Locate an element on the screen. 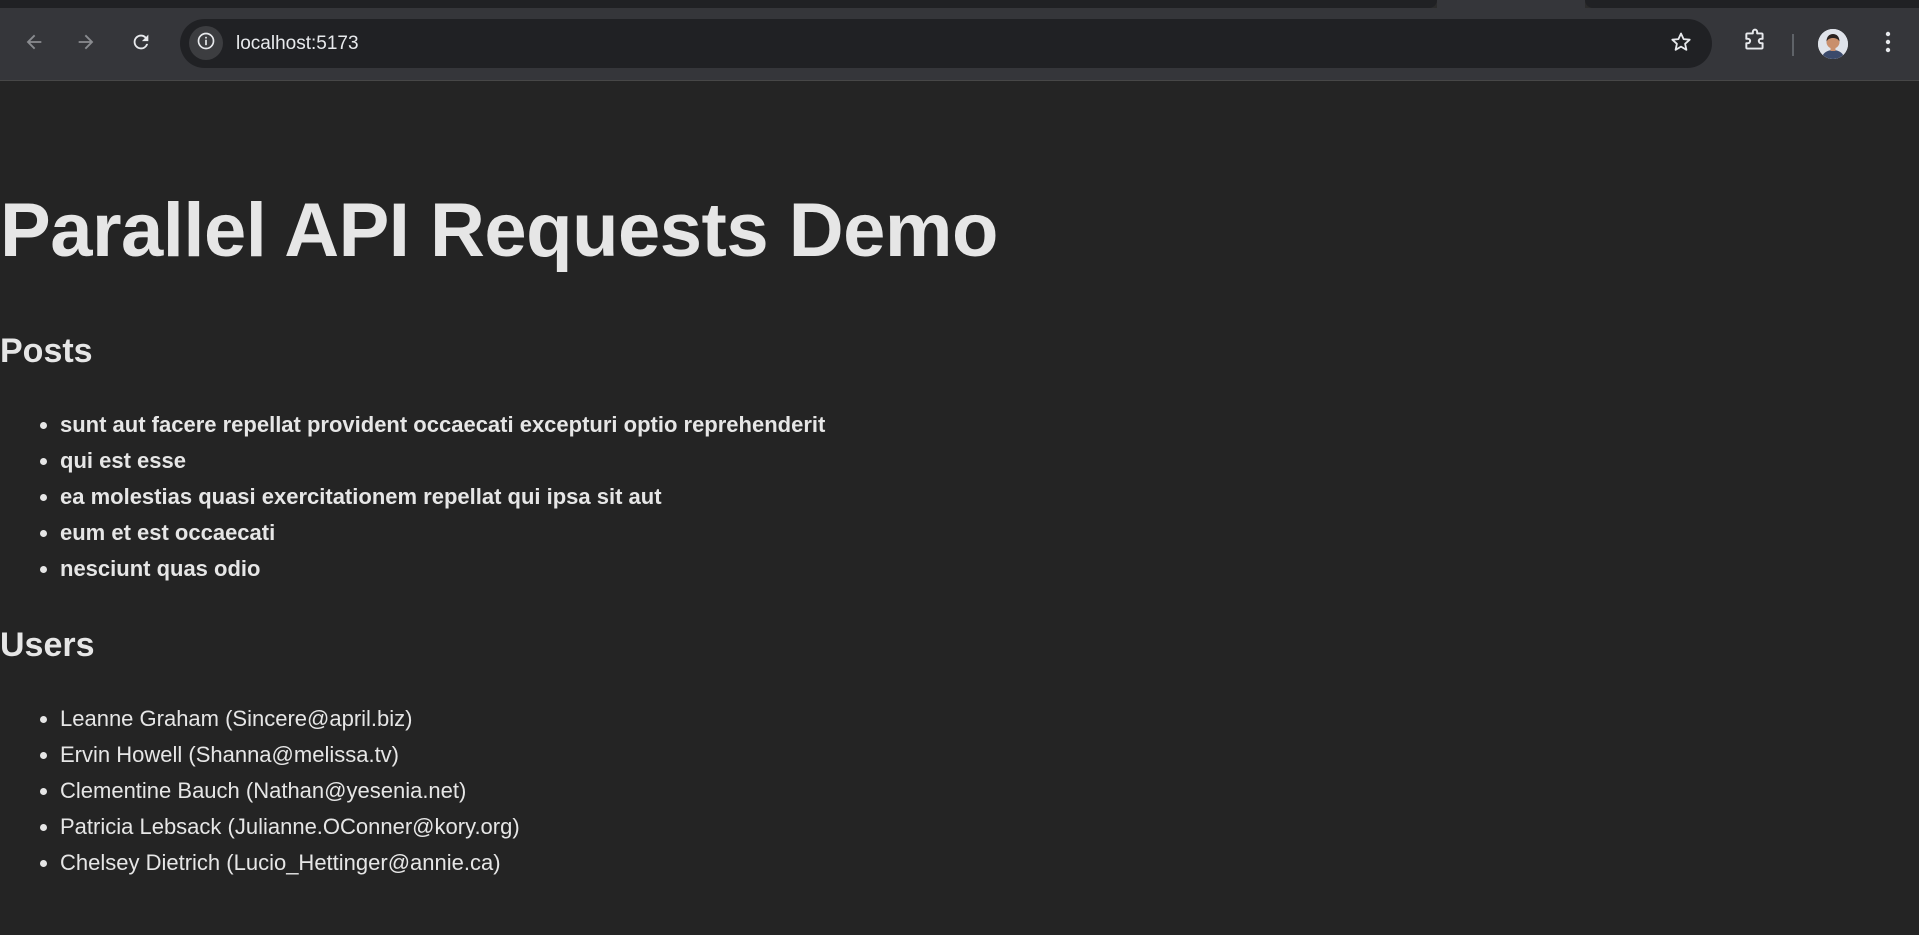  post-item: eum et est occaecati is located at coordinates (442, 533).